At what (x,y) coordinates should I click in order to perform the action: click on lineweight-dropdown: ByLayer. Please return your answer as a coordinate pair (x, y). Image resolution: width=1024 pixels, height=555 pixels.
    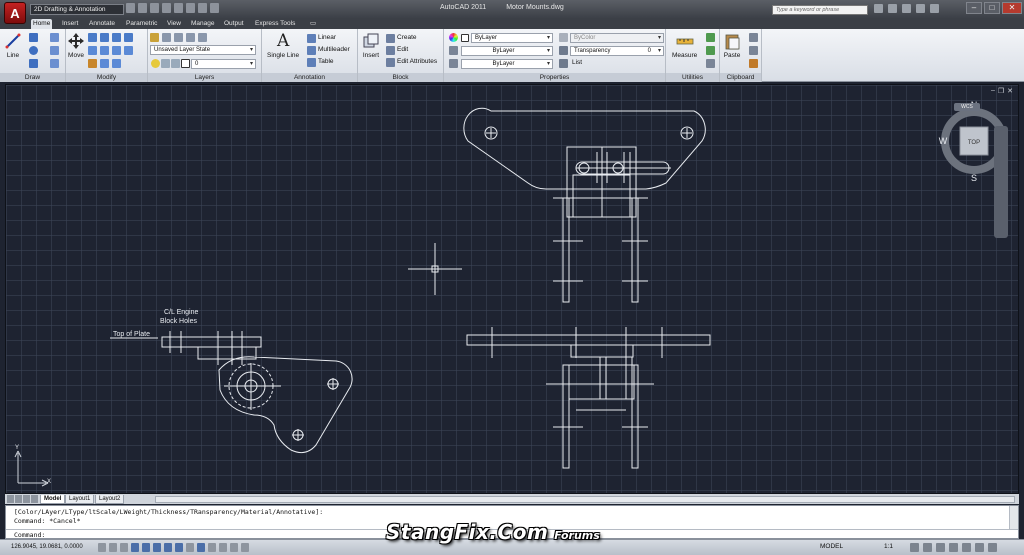
    Looking at the image, I should click on (507, 64).